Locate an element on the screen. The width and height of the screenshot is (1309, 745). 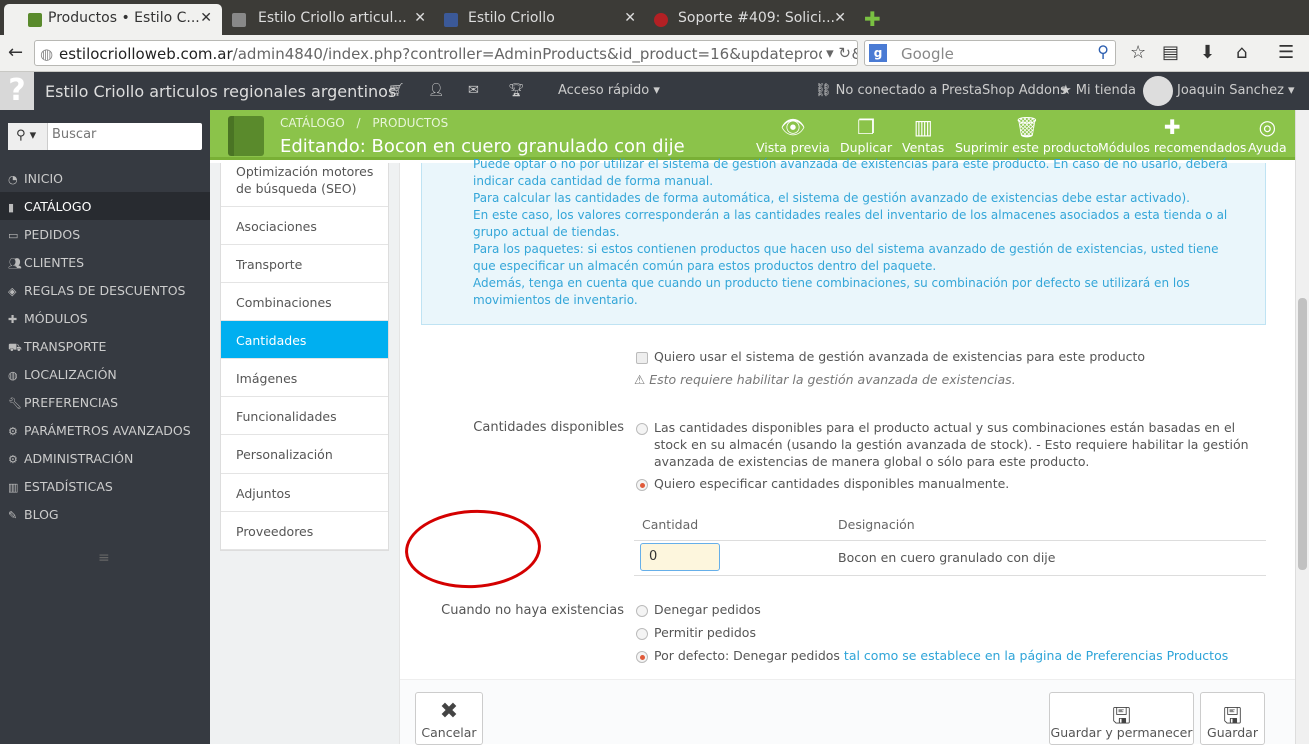
sales-button: ▥ Ventas is located at coordinates (923, 134).